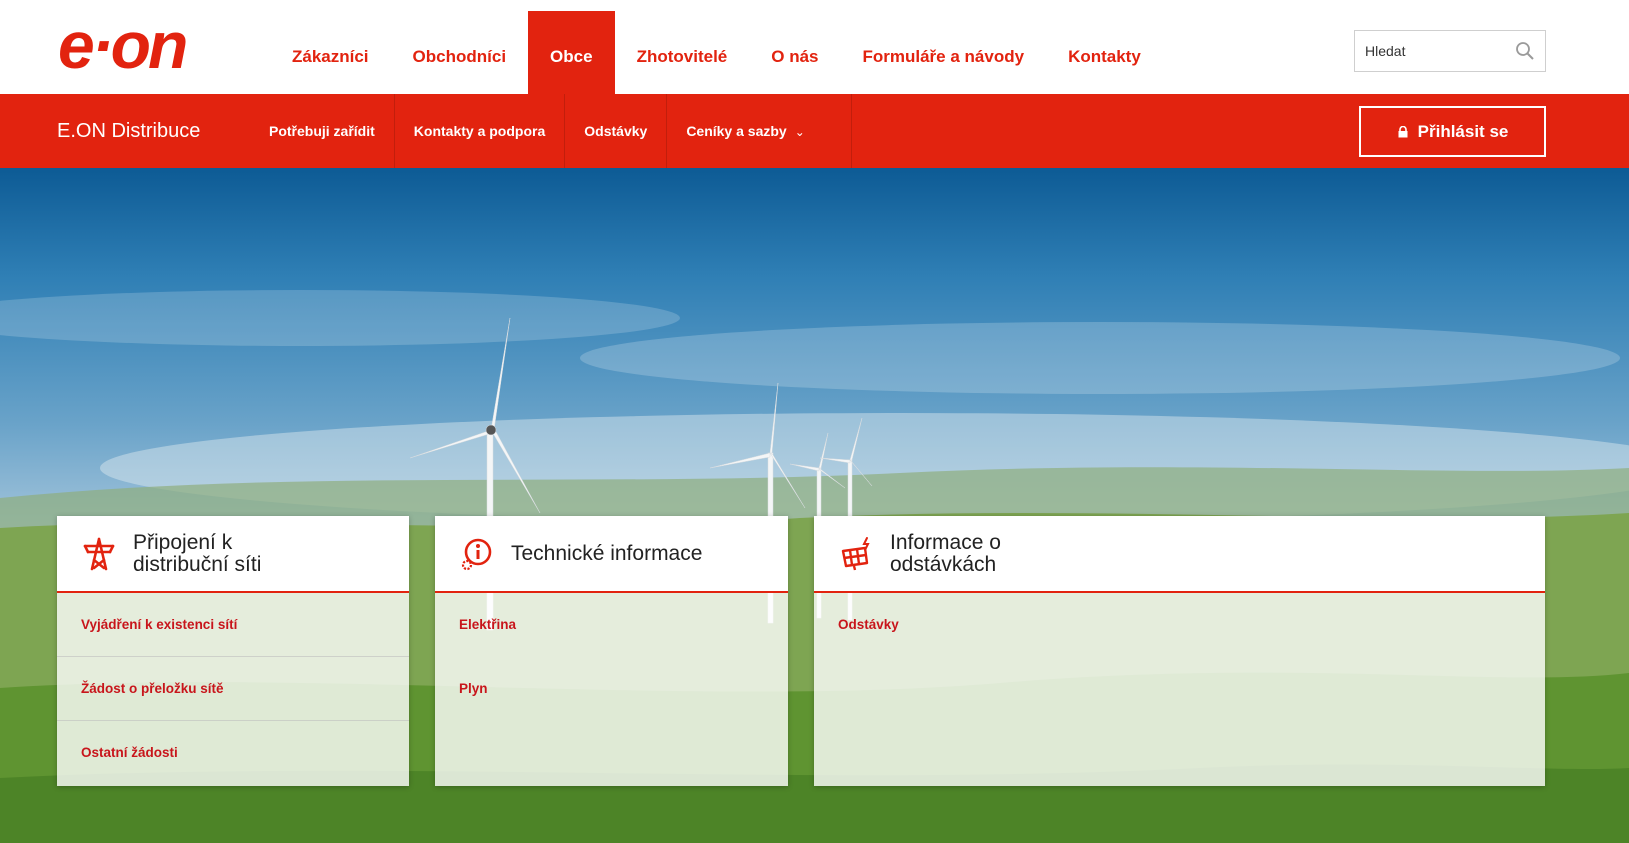 This screenshot has height=843, width=1629. I want to click on eon-logo: e·on, so click(153, 47).